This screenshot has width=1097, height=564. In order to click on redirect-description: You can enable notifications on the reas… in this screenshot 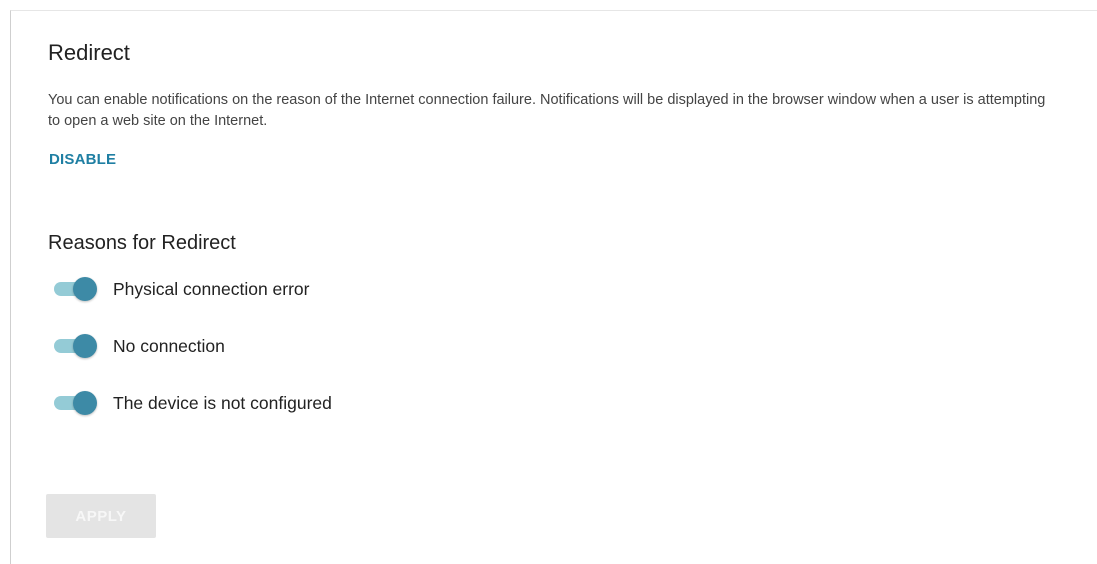, I will do `click(547, 110)`.